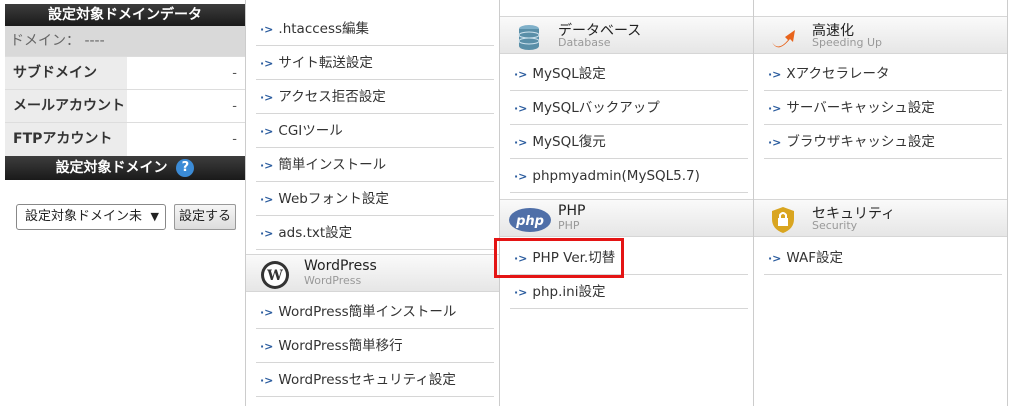  What do you see at coordinates (340, 266) in the screenshot?
I see `section-title: WordPress` at bounding box center [340, 266].